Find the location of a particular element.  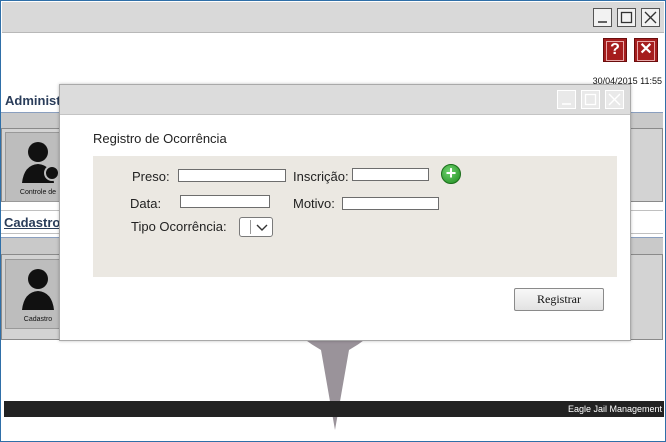

preso-input is located at coordinates (232, 175).